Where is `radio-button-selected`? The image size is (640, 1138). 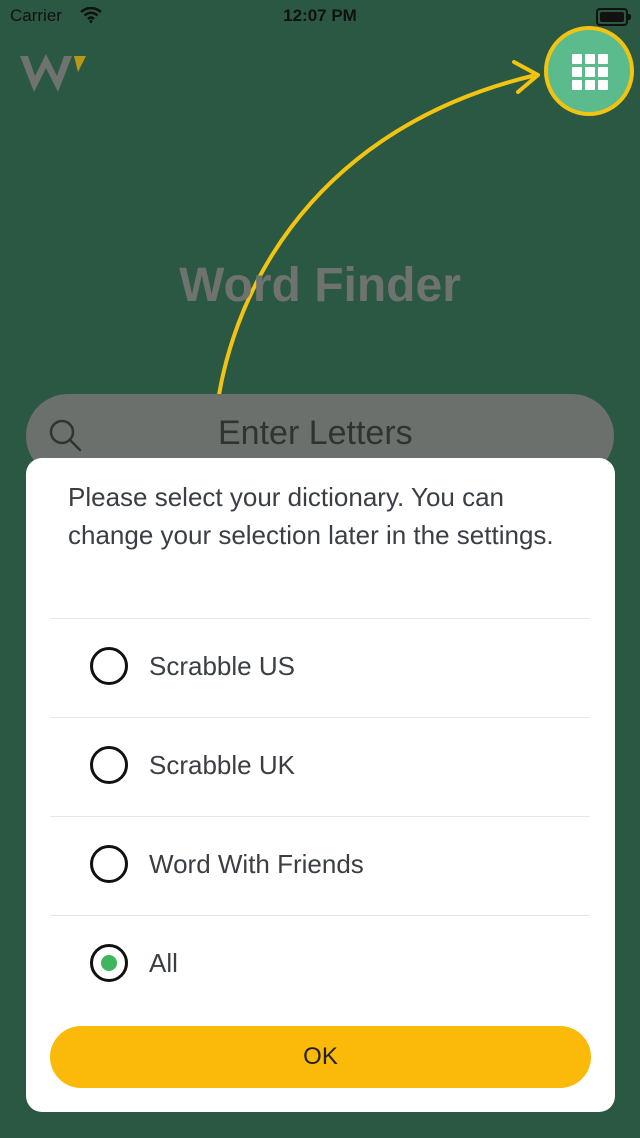
radio-button-selected is located at coordinates (109, 963).